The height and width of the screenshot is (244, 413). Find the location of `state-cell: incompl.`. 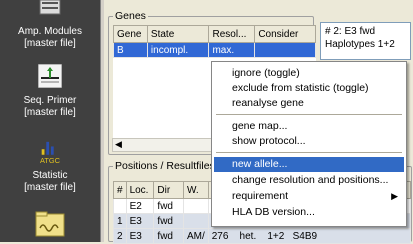

state-cell: incompl. is located at coordinates (178, 50).